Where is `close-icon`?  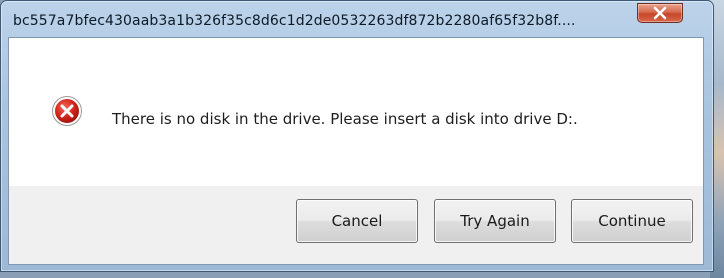 close-icon is located at coordinates (660, 13).